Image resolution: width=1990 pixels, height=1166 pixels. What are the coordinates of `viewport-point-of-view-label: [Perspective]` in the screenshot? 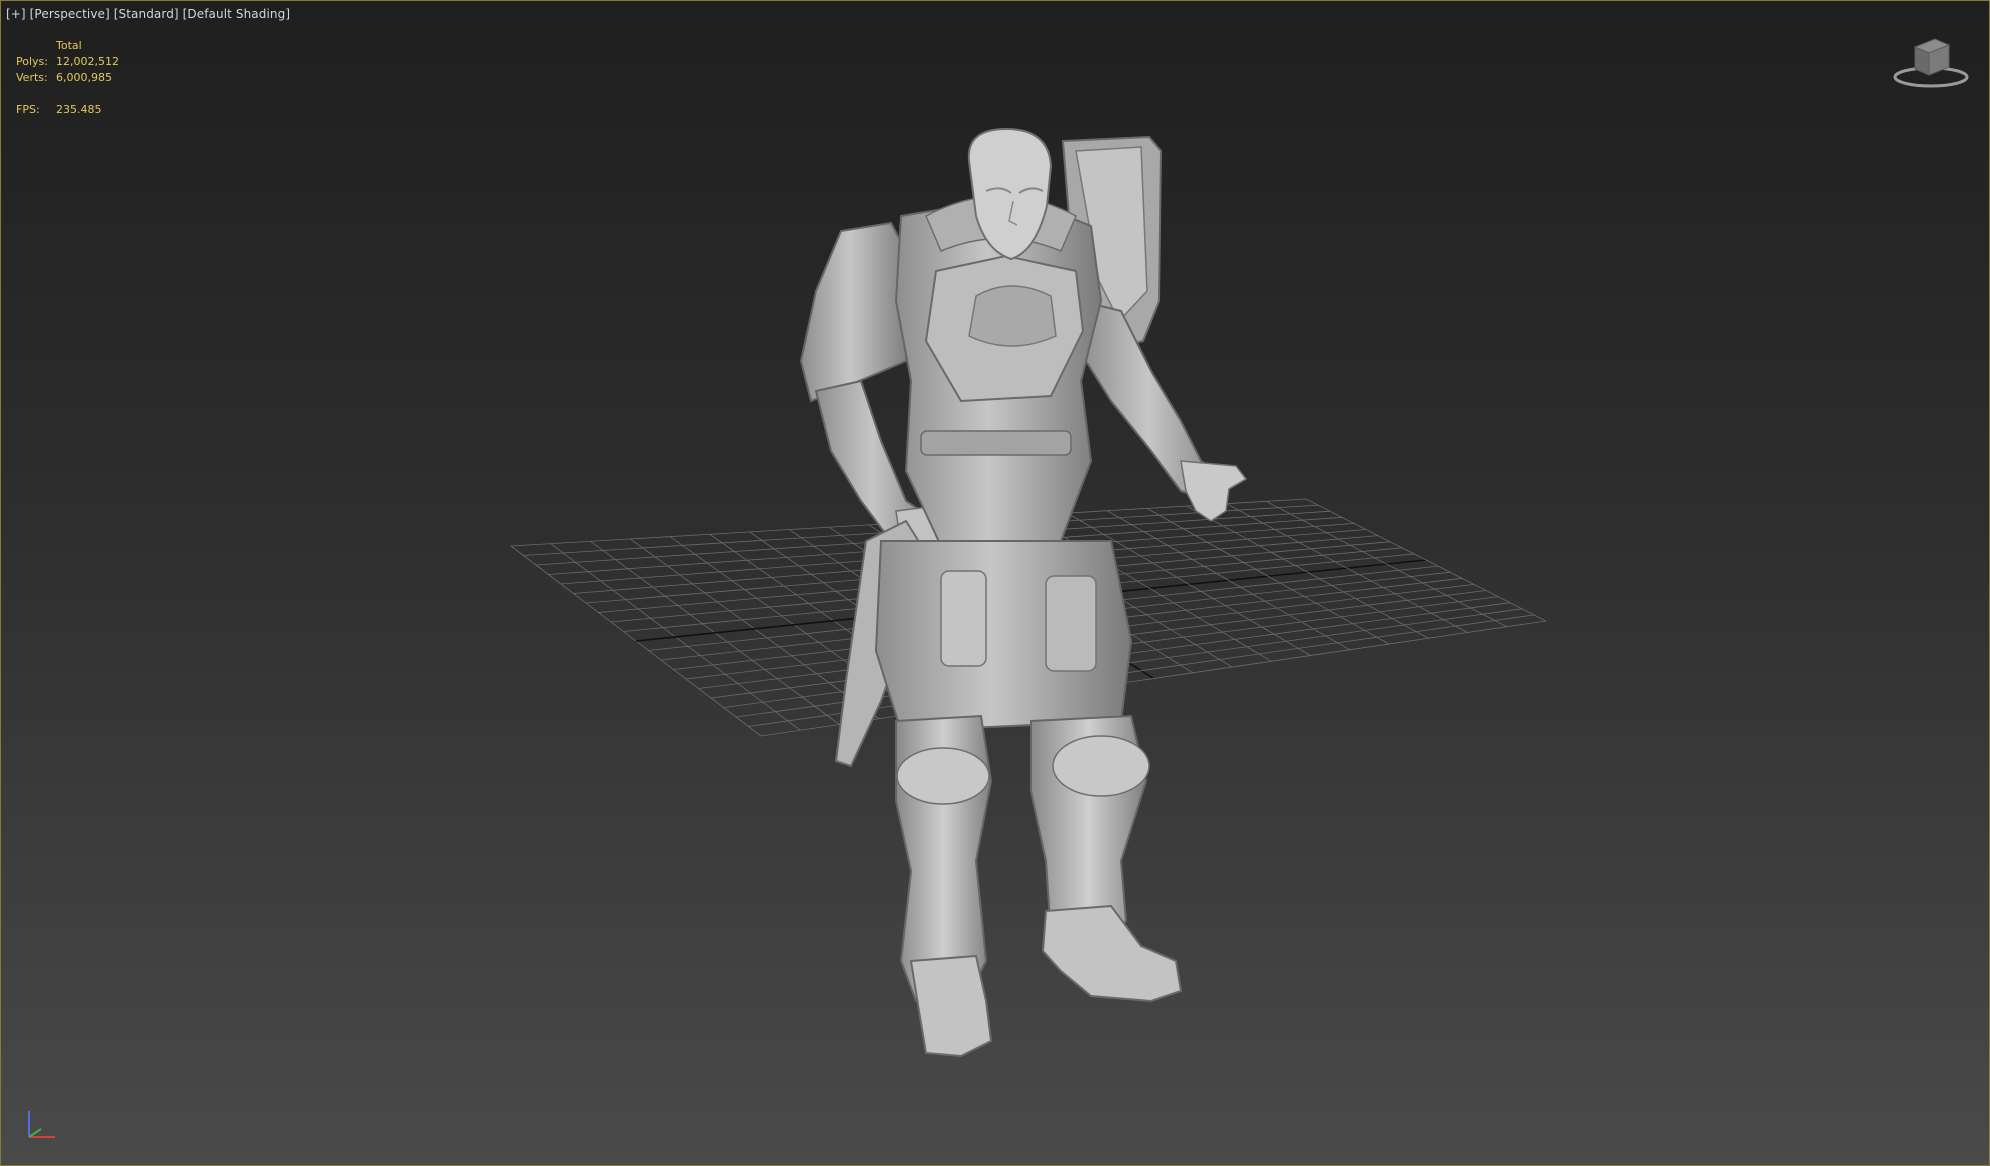 It's located at (70, 14).